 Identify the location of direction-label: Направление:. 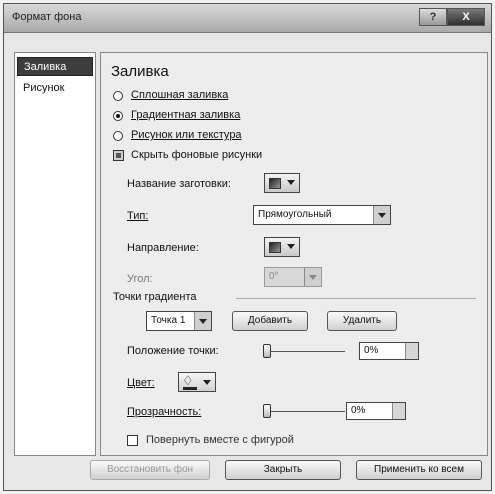
(163, 248).